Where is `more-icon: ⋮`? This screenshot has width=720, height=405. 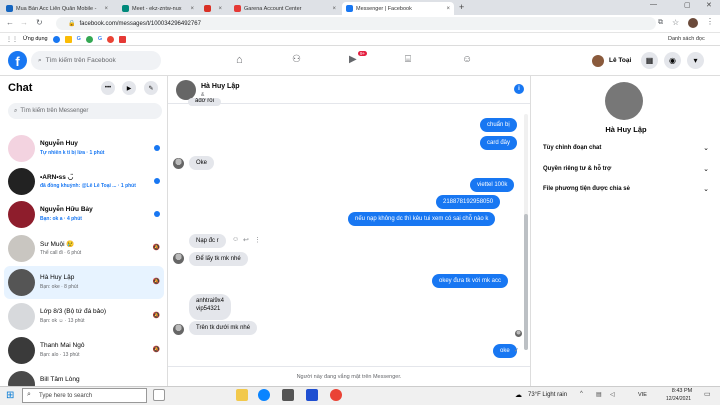 more-icon: ⋮ is located at coordinates (257, 240).